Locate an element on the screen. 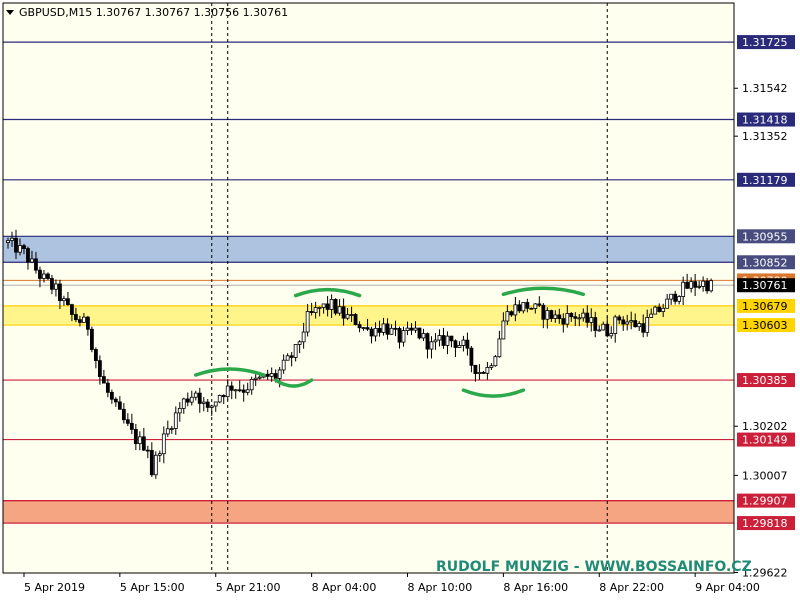 Image resolution: width=800 pixels, height=604 pixels. price-tick-label: 1.30007 is located at coordinates (765, 475).